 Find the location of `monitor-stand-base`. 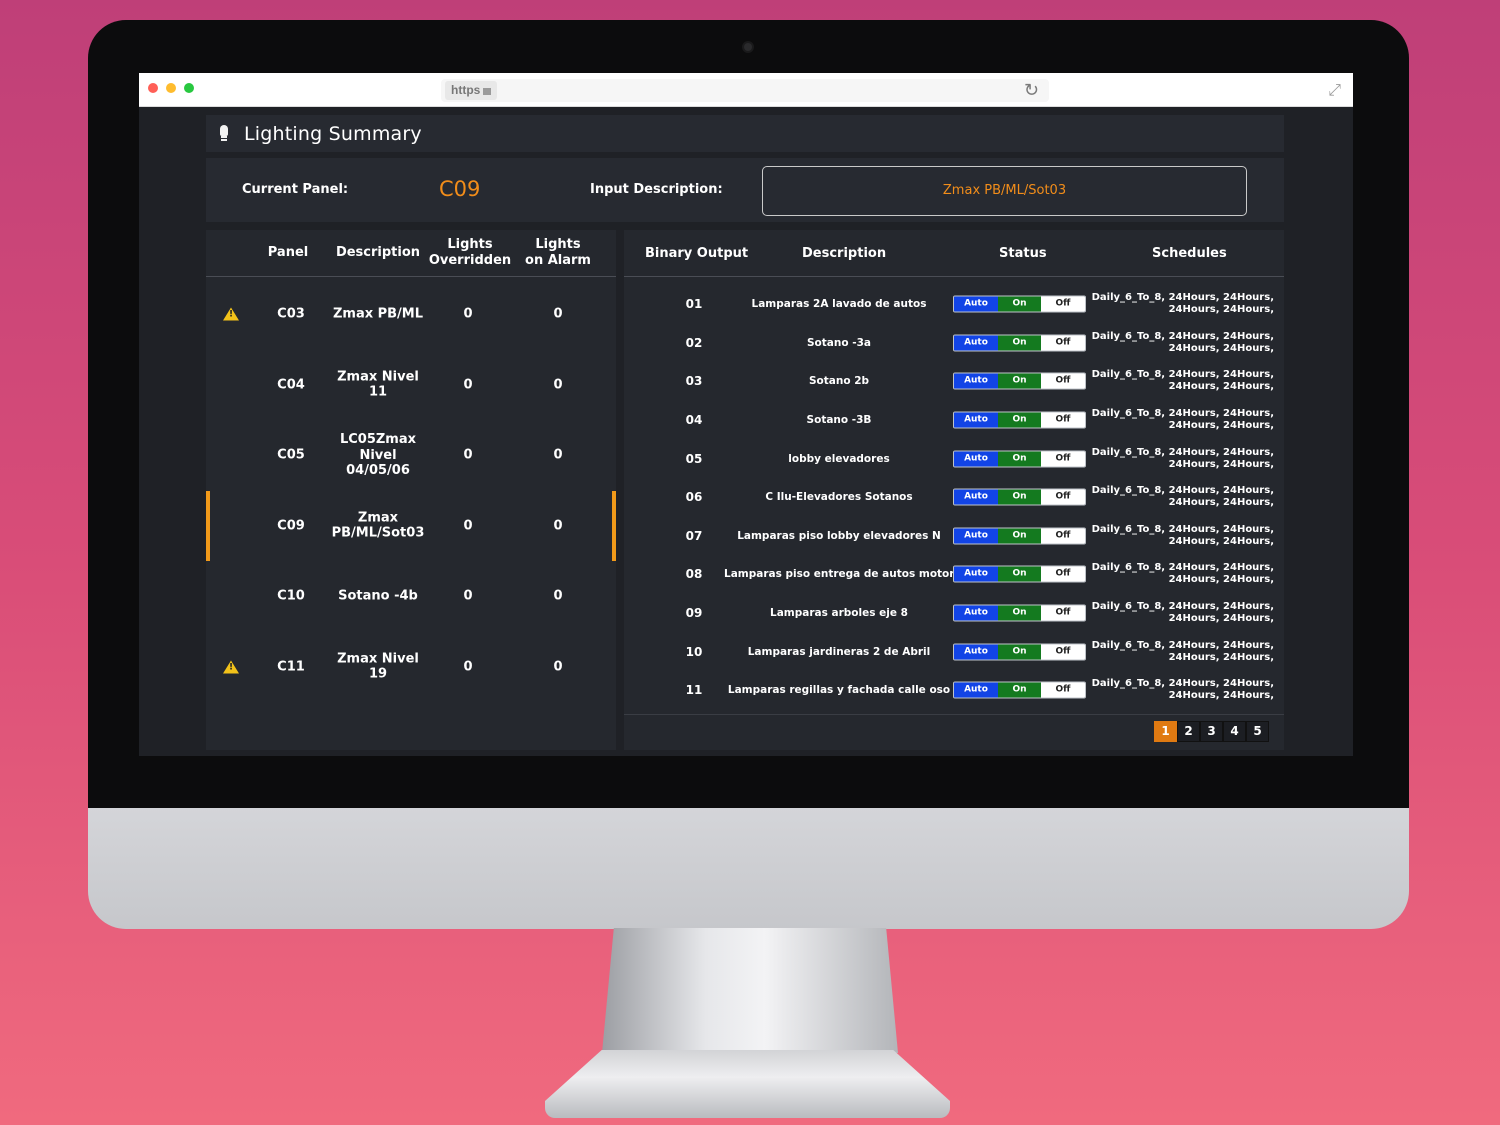

monitor-stand-base is located at coordinates (747, 1084).